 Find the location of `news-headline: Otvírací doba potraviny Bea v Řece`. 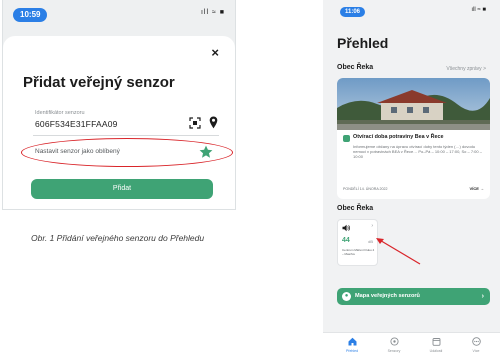

news-headline: Otvírací doba potraviny Bea v Řece is located at coordinates (398, 137).